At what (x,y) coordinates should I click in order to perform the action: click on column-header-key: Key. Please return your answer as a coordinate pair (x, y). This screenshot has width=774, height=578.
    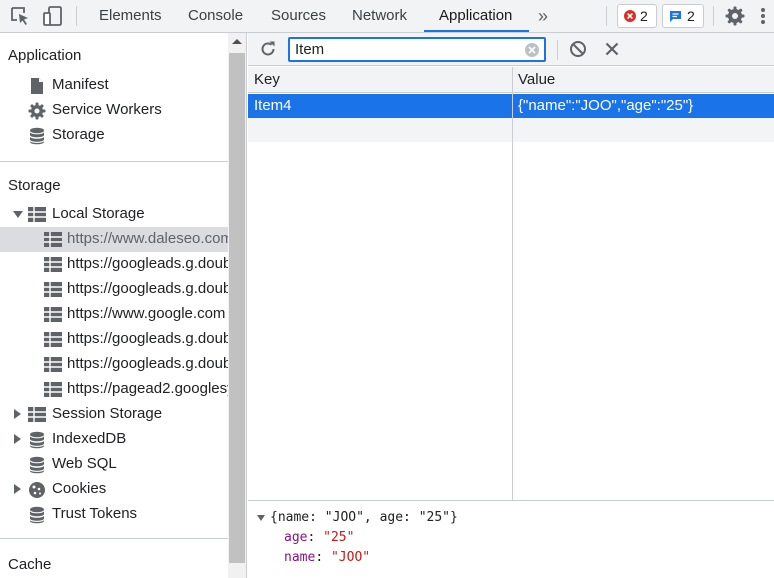
    Looking at the image, I should click on (267, 79).